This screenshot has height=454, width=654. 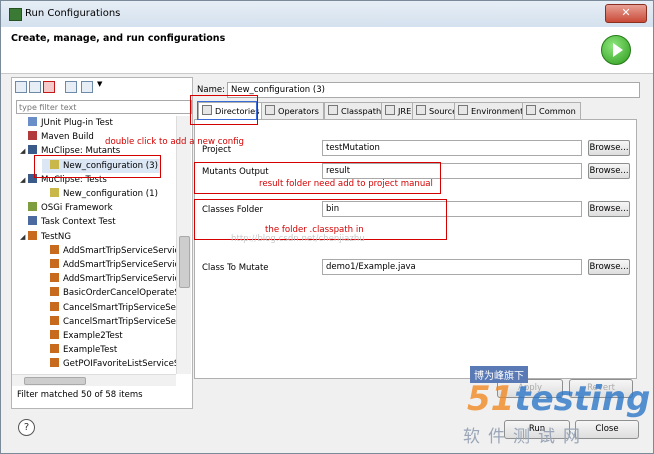 I want to click on tab-environment: Environment, so click(x=491, y=111).